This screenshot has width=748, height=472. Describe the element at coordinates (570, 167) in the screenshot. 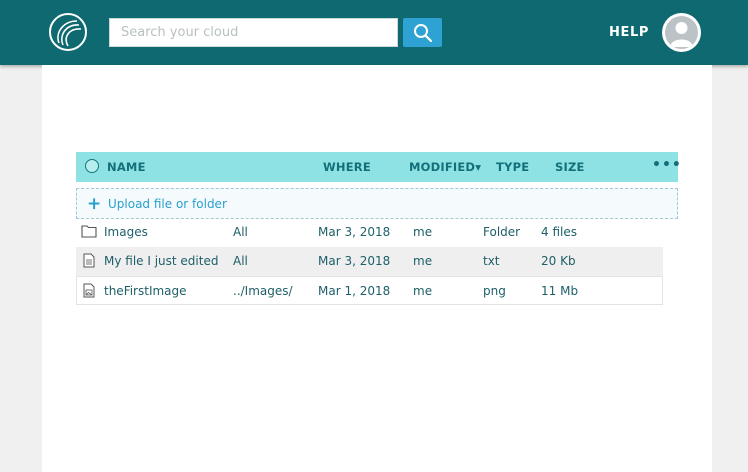

I see `column-header-size: SIZE` at that location.